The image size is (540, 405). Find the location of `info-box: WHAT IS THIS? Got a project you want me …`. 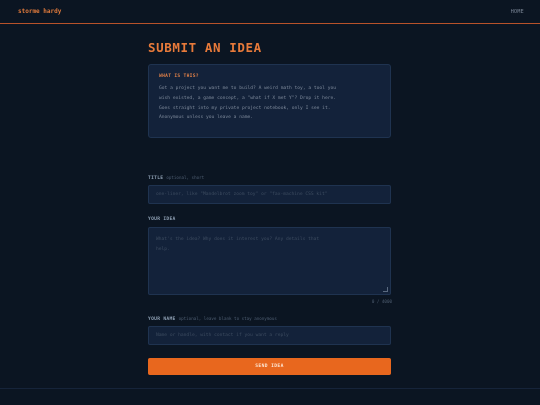

info-box: WHAT IS THIS? Got a project you want me … is located at coordinates (269, 101).